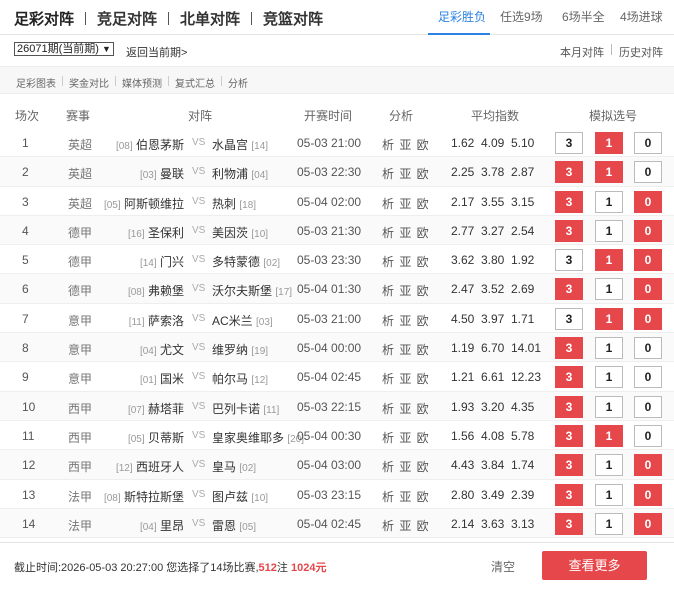 Image resolution: width=674 pixels, height=591 pixels. What do you see at coordinates (36, 82) in the screenshot?
I see `tool-chart: 足彩图表` at bounding box center [36, 82].